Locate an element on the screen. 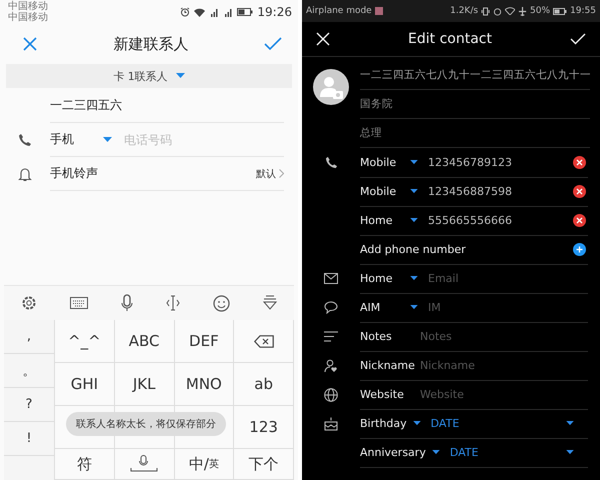 This screenshot has width=600, height=480. clock-time: 19:26 is located at coordinates (274, 12).